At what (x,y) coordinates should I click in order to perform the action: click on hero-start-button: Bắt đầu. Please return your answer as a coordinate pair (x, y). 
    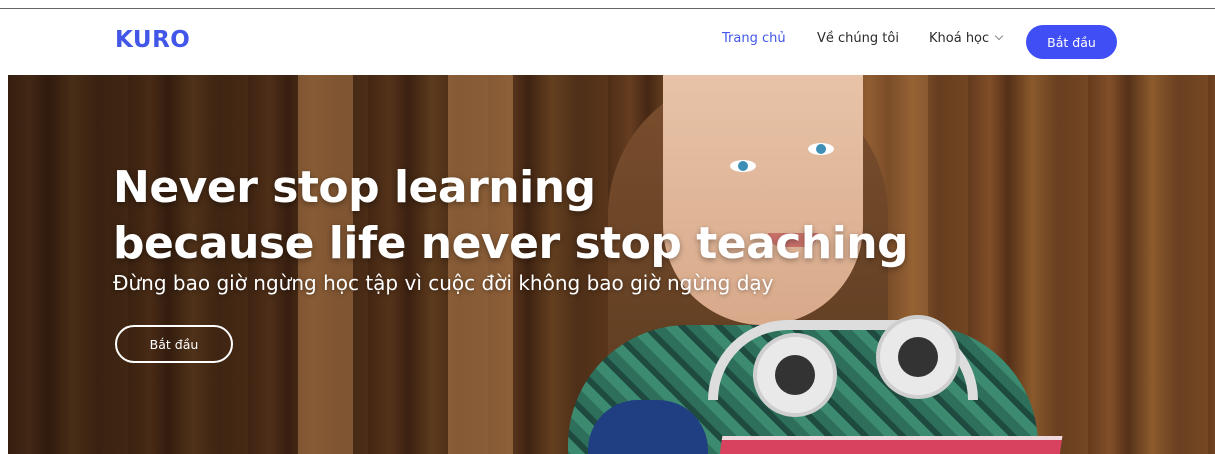
    Looking at the image, I should click on (174, 344).